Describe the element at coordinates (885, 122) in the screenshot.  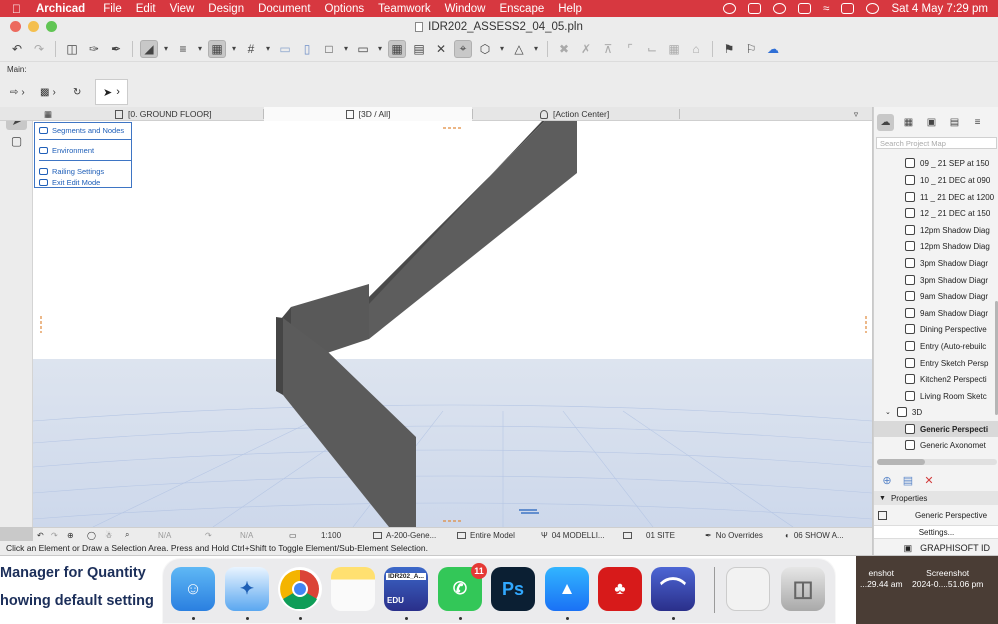
I see `project-map-icon: ☁` at that location.